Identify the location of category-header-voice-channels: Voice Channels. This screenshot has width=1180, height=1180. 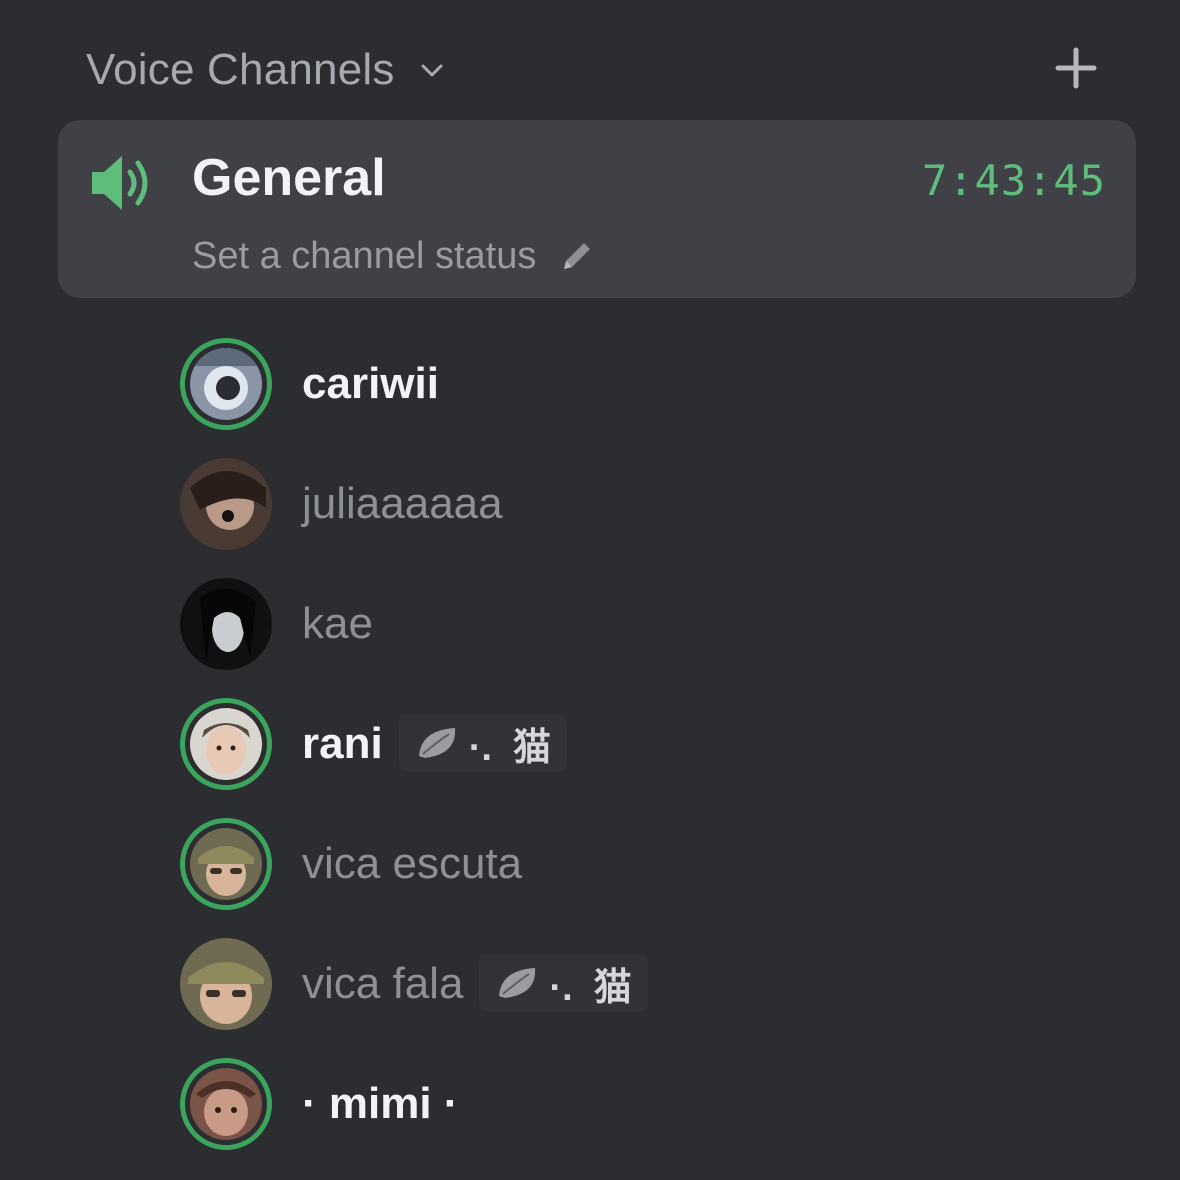
(266, 70).